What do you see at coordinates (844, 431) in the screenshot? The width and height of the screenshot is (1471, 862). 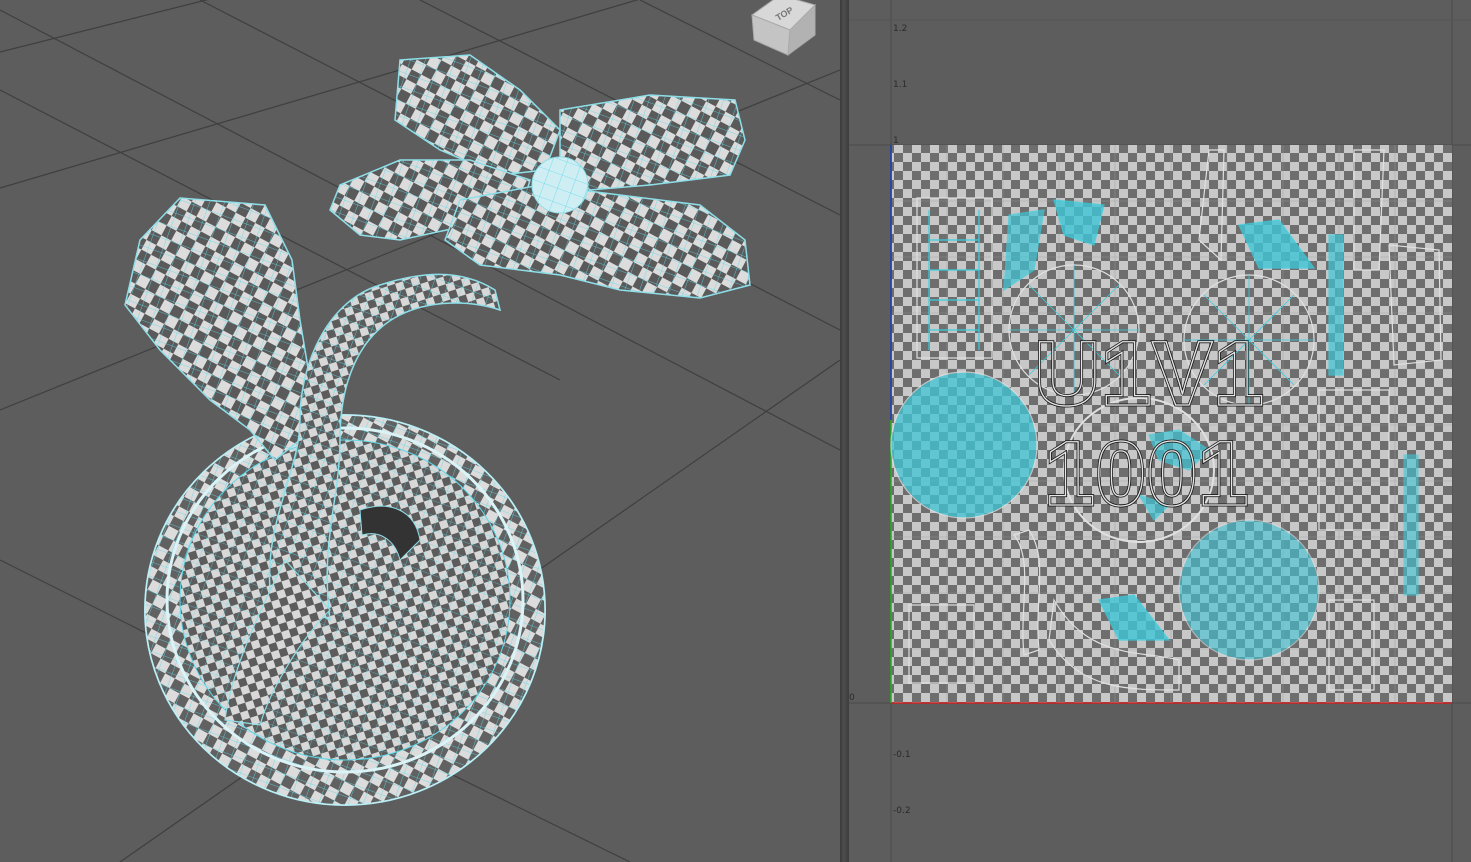 I see `panel-splitter` at bounding box center [844, 431].